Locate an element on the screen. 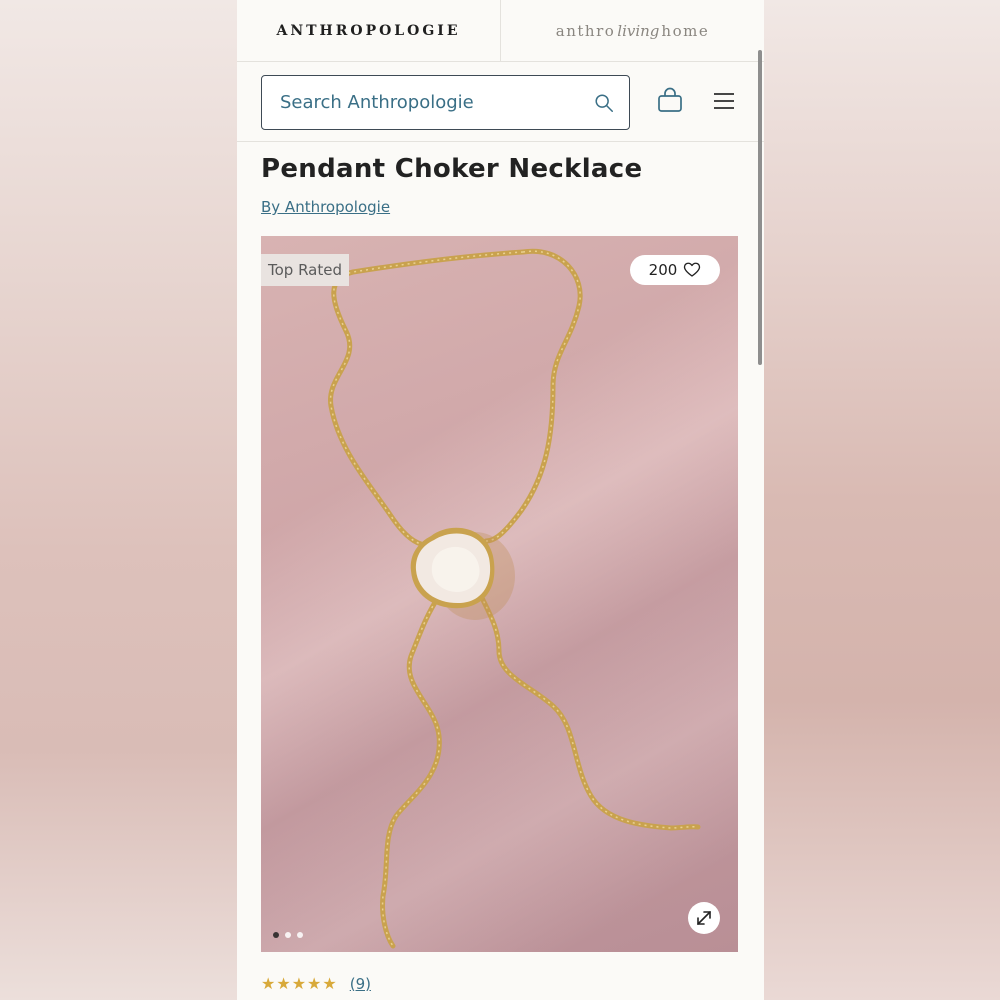  scrollbar is located at coordinates (760, 207).